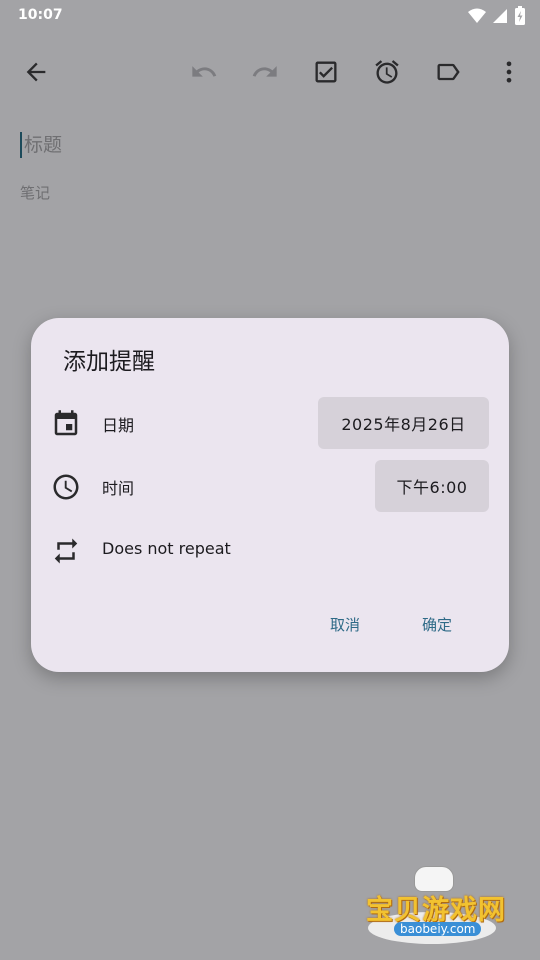 This screenshot has width=540, height=960. I want to click on date-label: 日期, so click(118, 425).